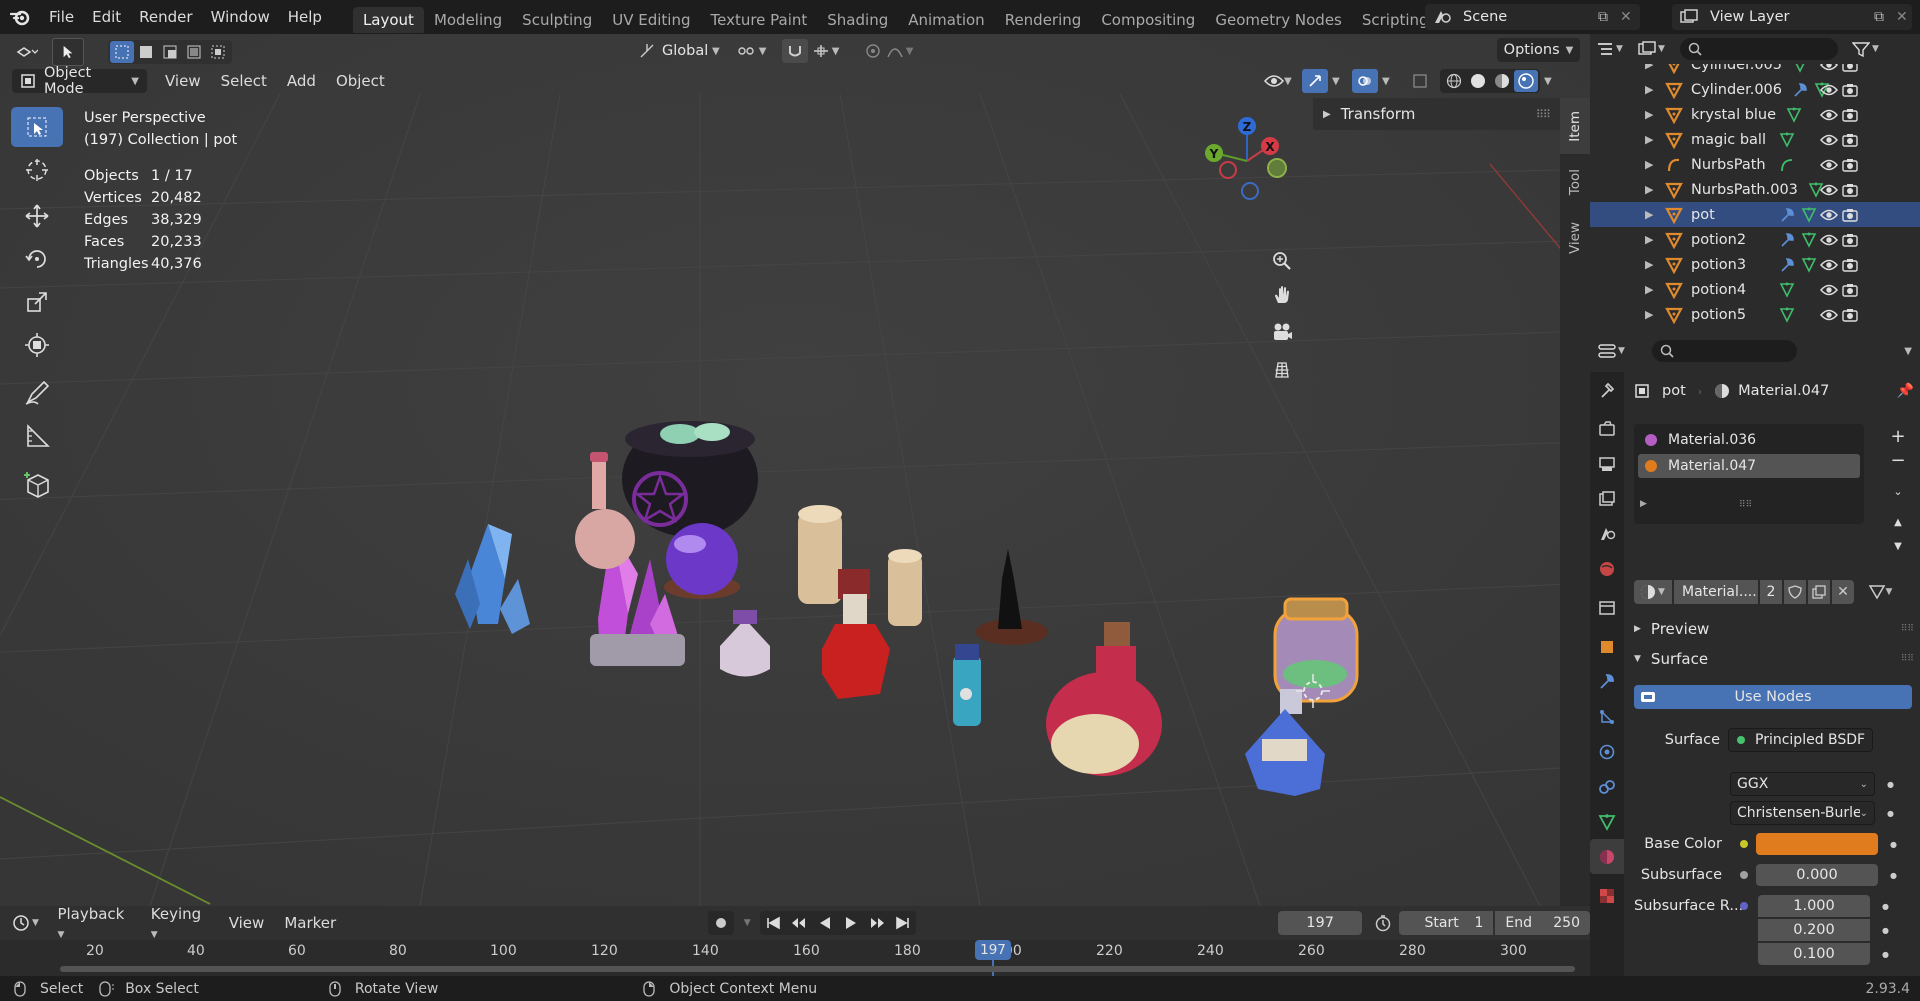  What do you see at coordinates (1607, 646) in the screenshot?
I see `object-properties-tab` at bounding box center [1607, 646].